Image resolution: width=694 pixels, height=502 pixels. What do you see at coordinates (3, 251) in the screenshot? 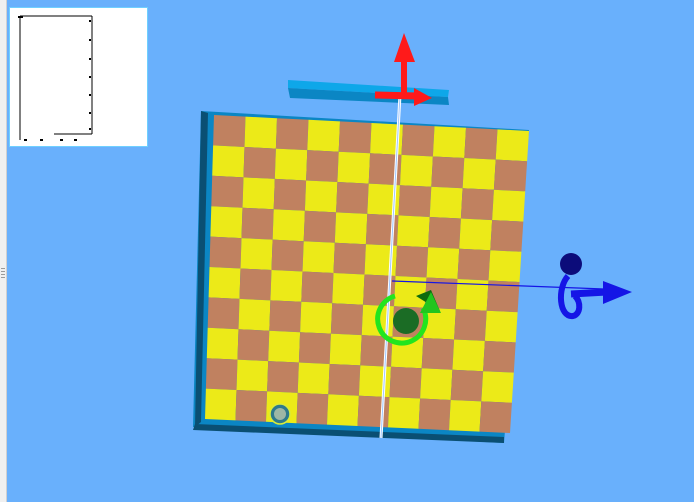
I see `left-panel-splitter` at bounding box center [3, 251].